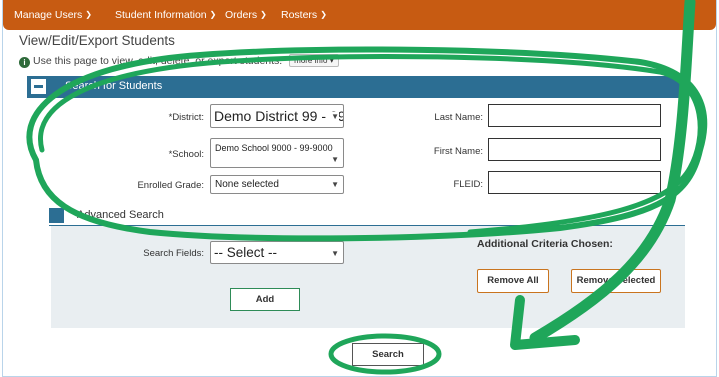 The image size is (719, 377). I want to click on school-value: Demo School 9000 - 99-9000, so click(274, 148).